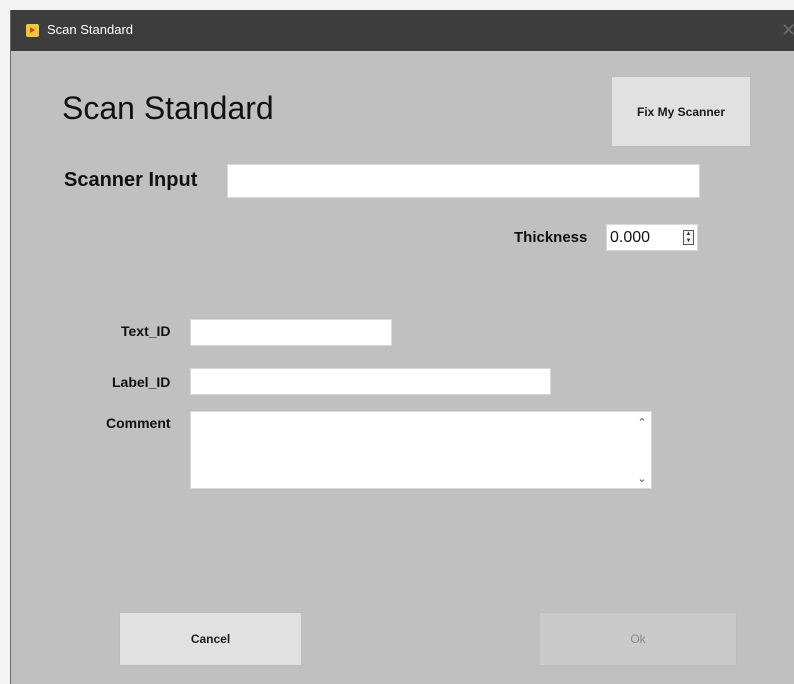  I want to click on scroll-down-icon: ⌄, so click(642, 479).